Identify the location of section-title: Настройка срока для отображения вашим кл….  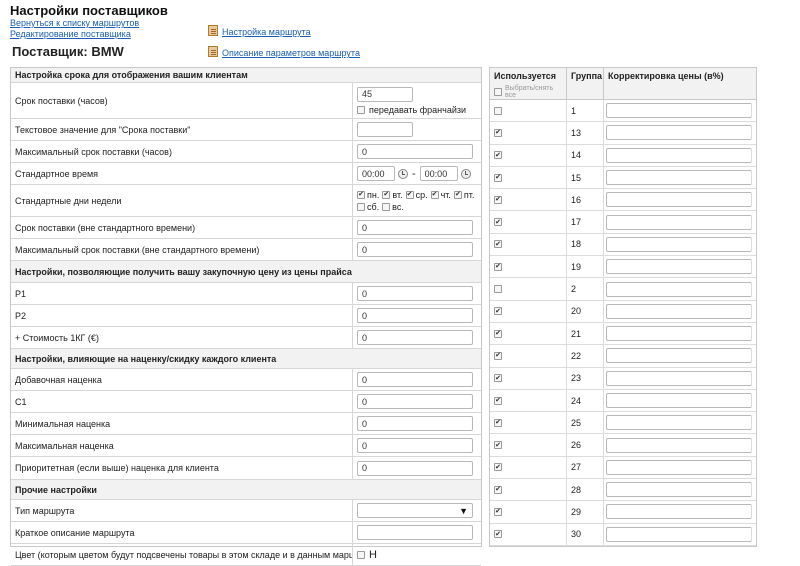
(131, 75).